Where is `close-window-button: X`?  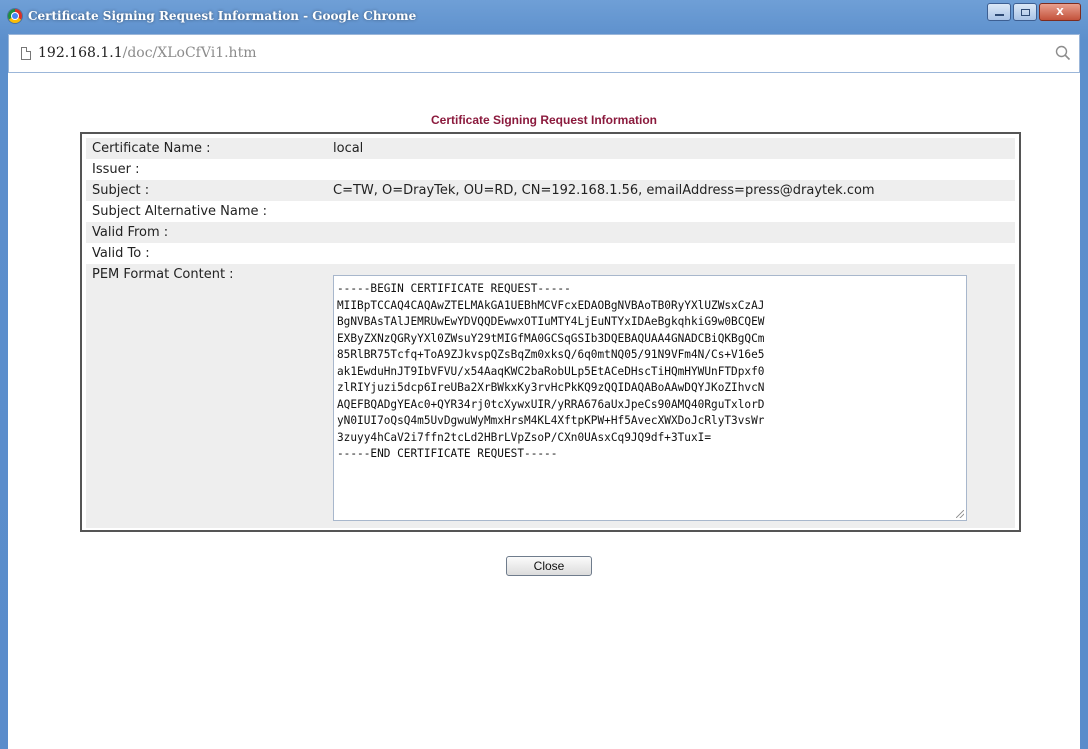 close-window-button: X is located at coordinates (1060, 12).